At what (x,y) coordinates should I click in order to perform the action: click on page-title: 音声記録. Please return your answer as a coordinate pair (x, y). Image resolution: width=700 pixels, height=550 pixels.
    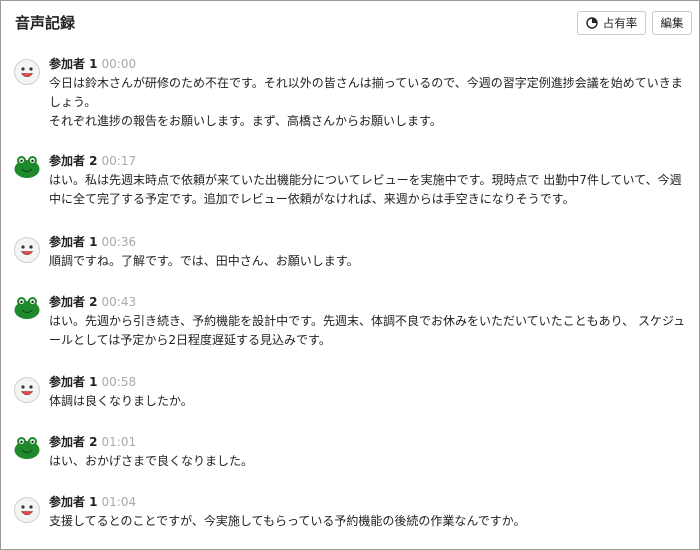
    Looking at the image, I should click on (45, 23).